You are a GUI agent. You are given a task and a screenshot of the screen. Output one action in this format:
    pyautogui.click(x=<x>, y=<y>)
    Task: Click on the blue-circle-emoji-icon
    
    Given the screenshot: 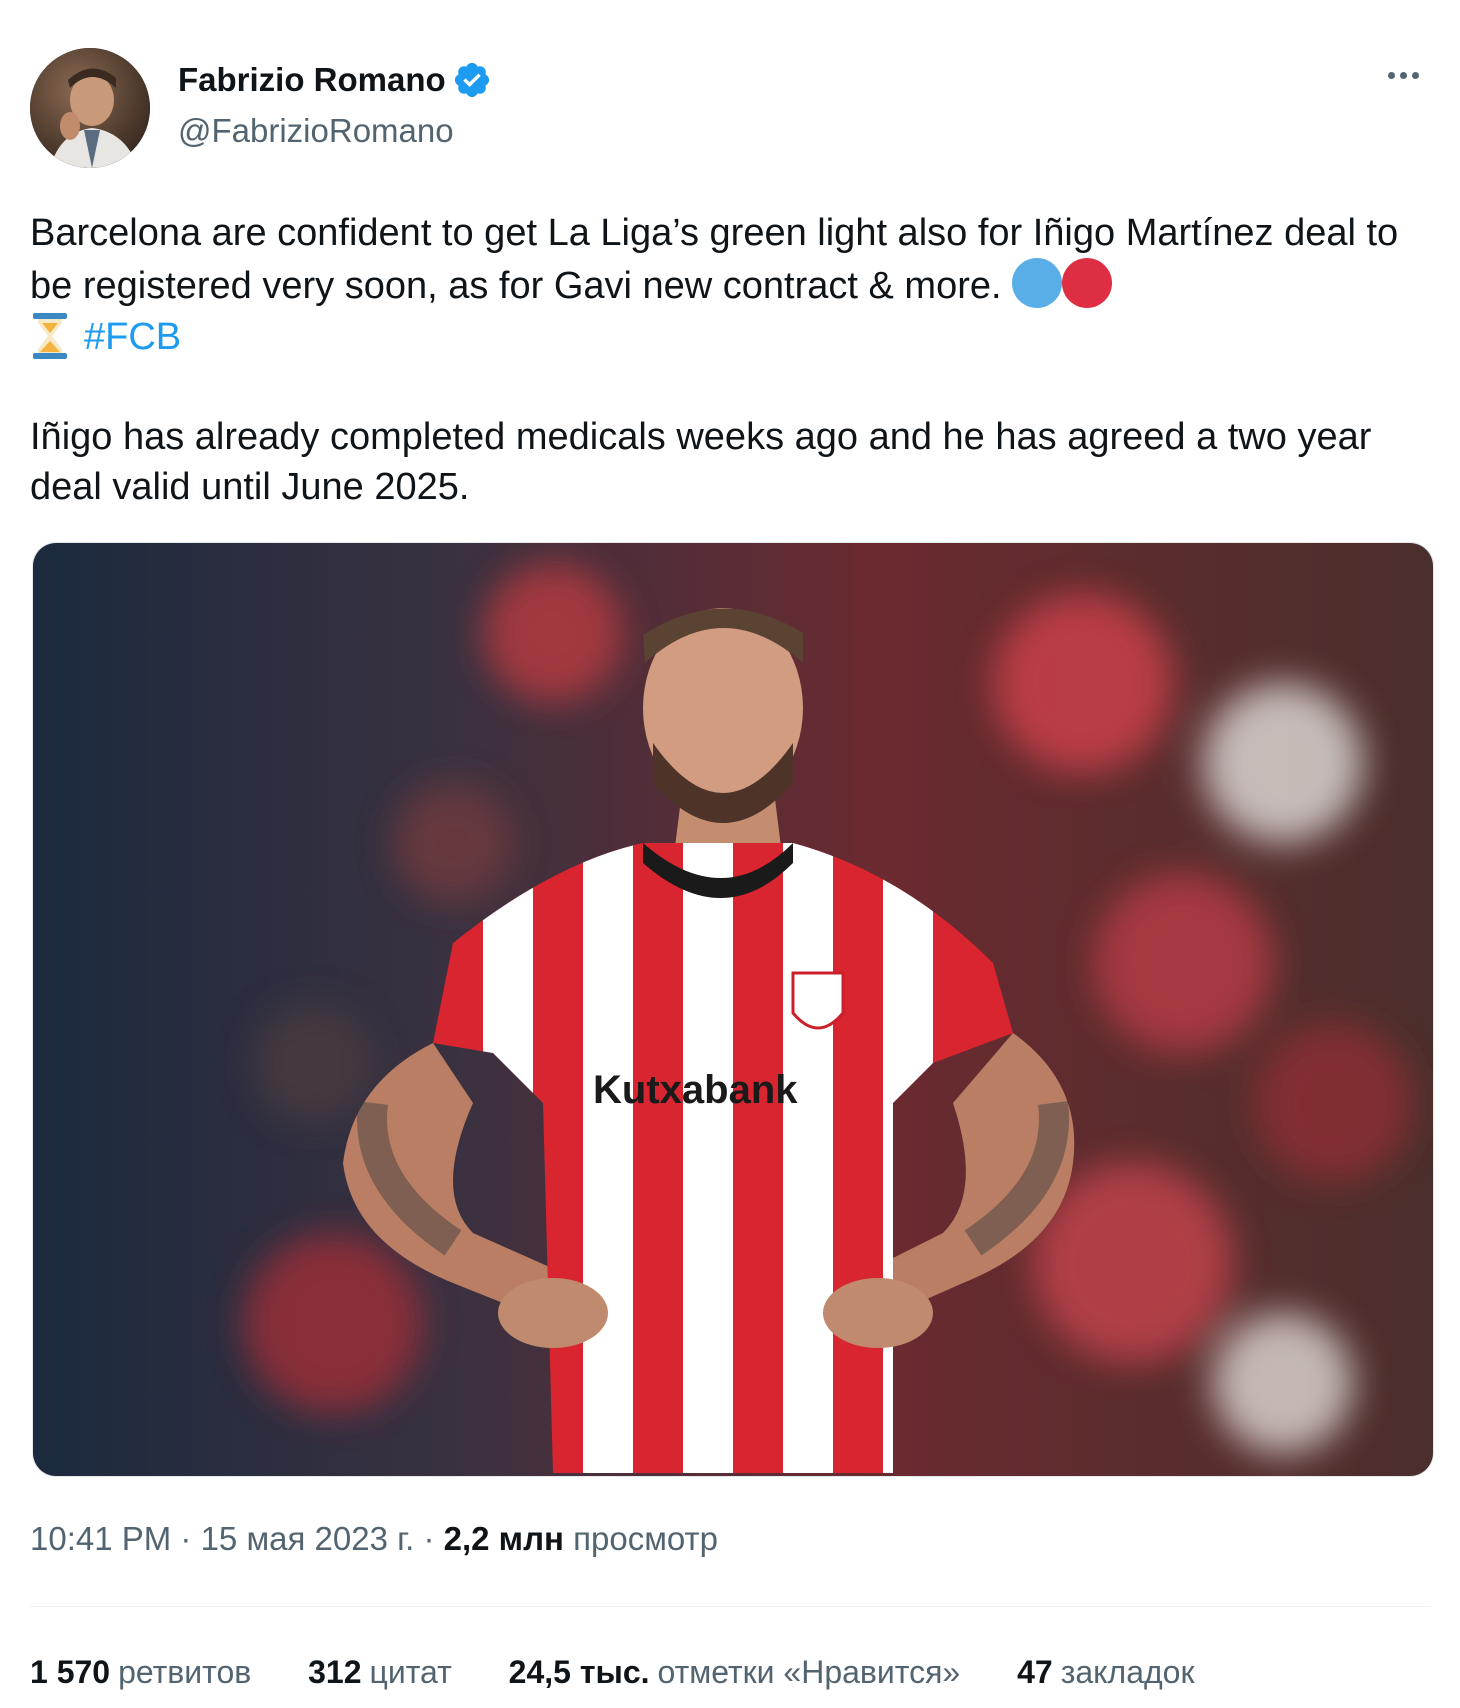 What is the action you would take?
    pyautogui.click(x=1037, y=283)
    